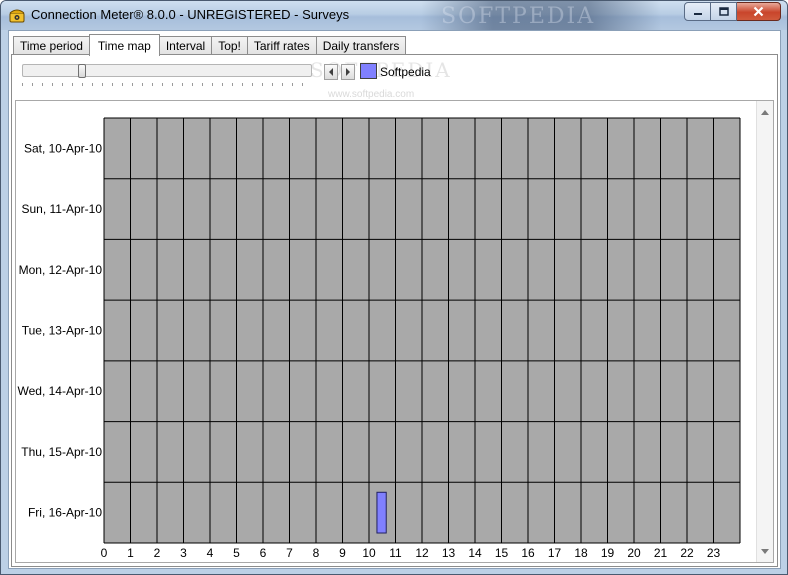 This screenshot has height=575, width=788. What do you see at coordinates (167, 84) in the screenshot?
I see `slider-ticks` at bounding box center [167, 84].